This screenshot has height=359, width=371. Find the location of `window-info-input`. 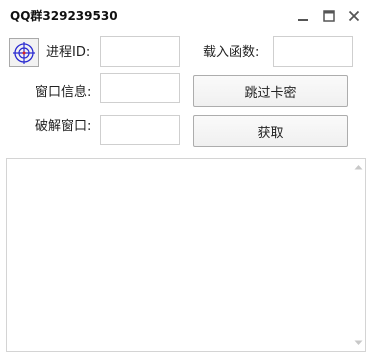

window-info-input is located at coordinates (140, 88).